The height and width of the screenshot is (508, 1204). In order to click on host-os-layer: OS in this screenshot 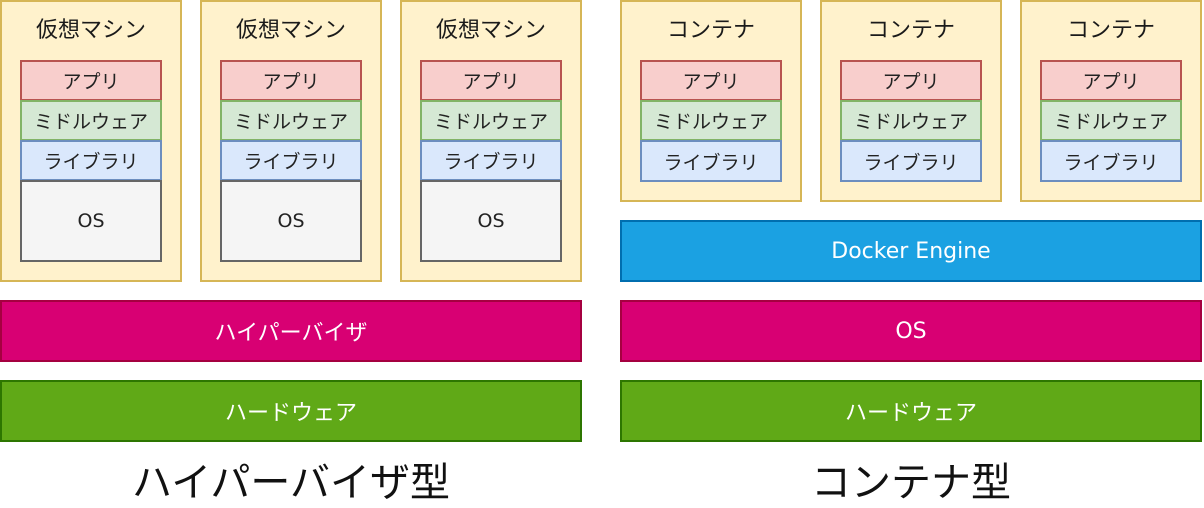, I will do `click(911, 331)`.